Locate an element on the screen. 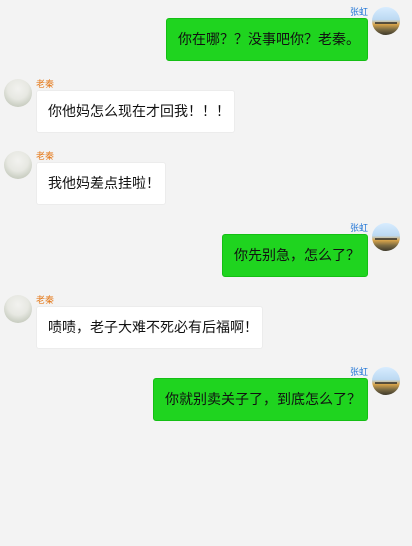 This screenshot has width=412, height=546. message-bubble: 你就别卖关子了，到底怎么了？ is located at coordinates (260, 399).